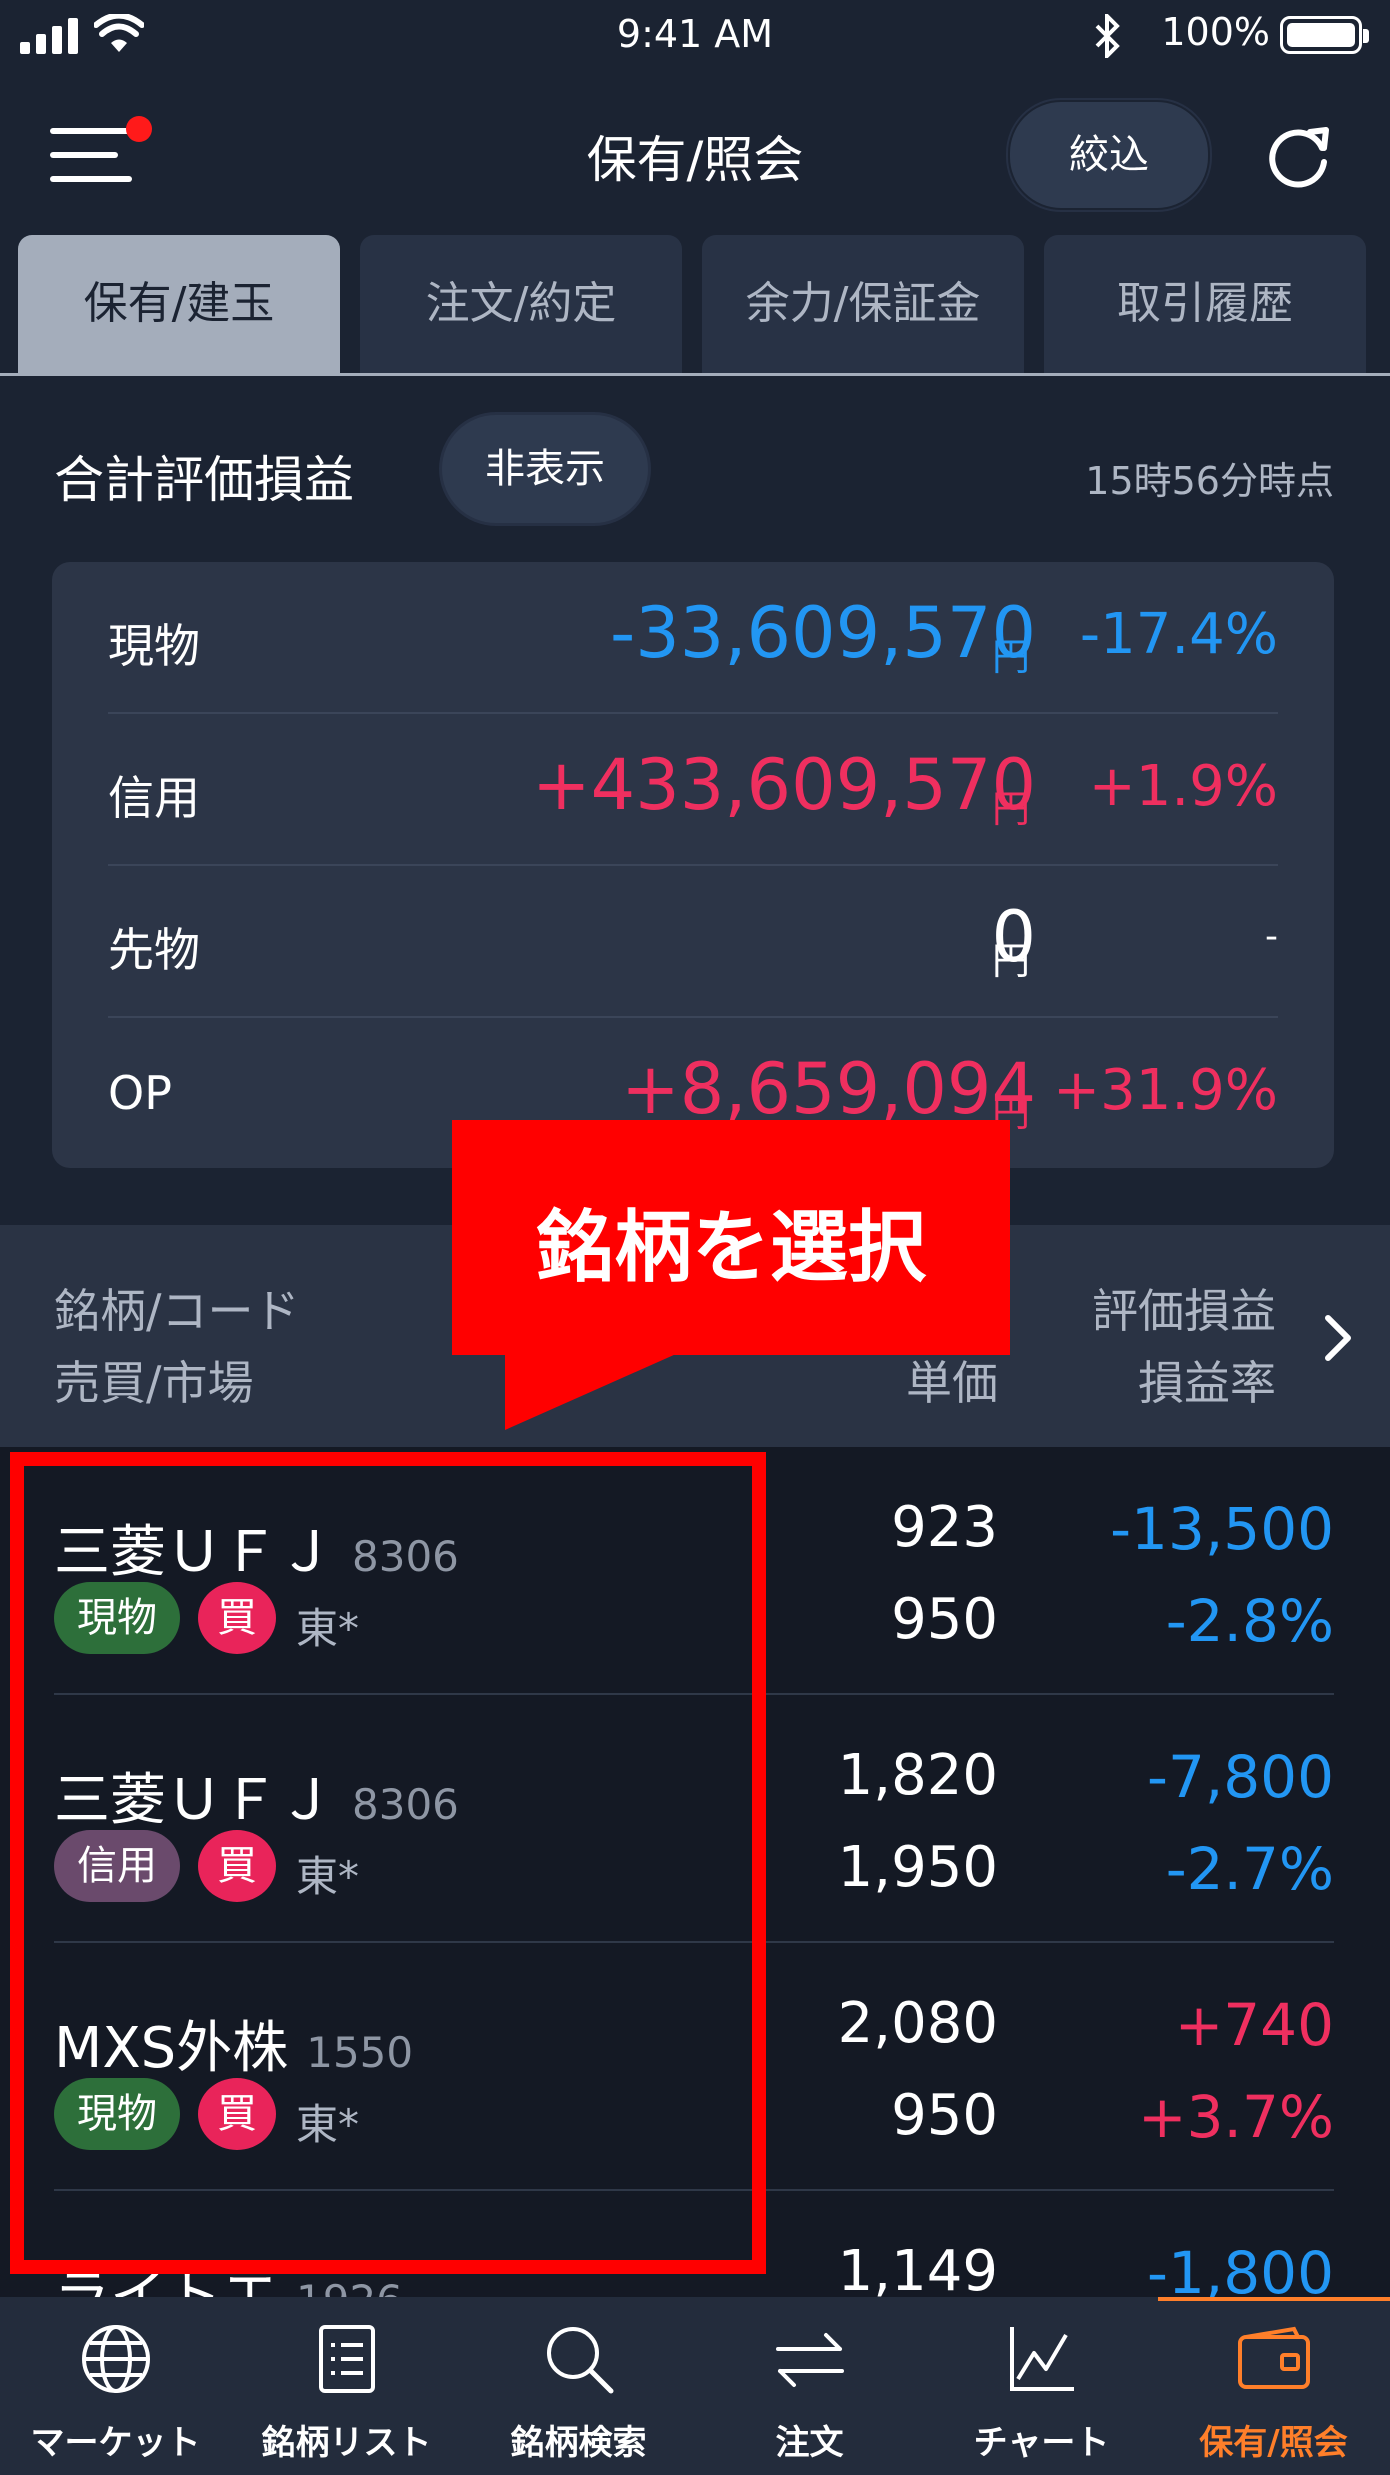 The height and width of the screenshot is (2475, 1390). What do you see at coordinates (810, 2360) in the screenshot?
I see `swap-arrows-icon` at bounding box center [810, 2360].